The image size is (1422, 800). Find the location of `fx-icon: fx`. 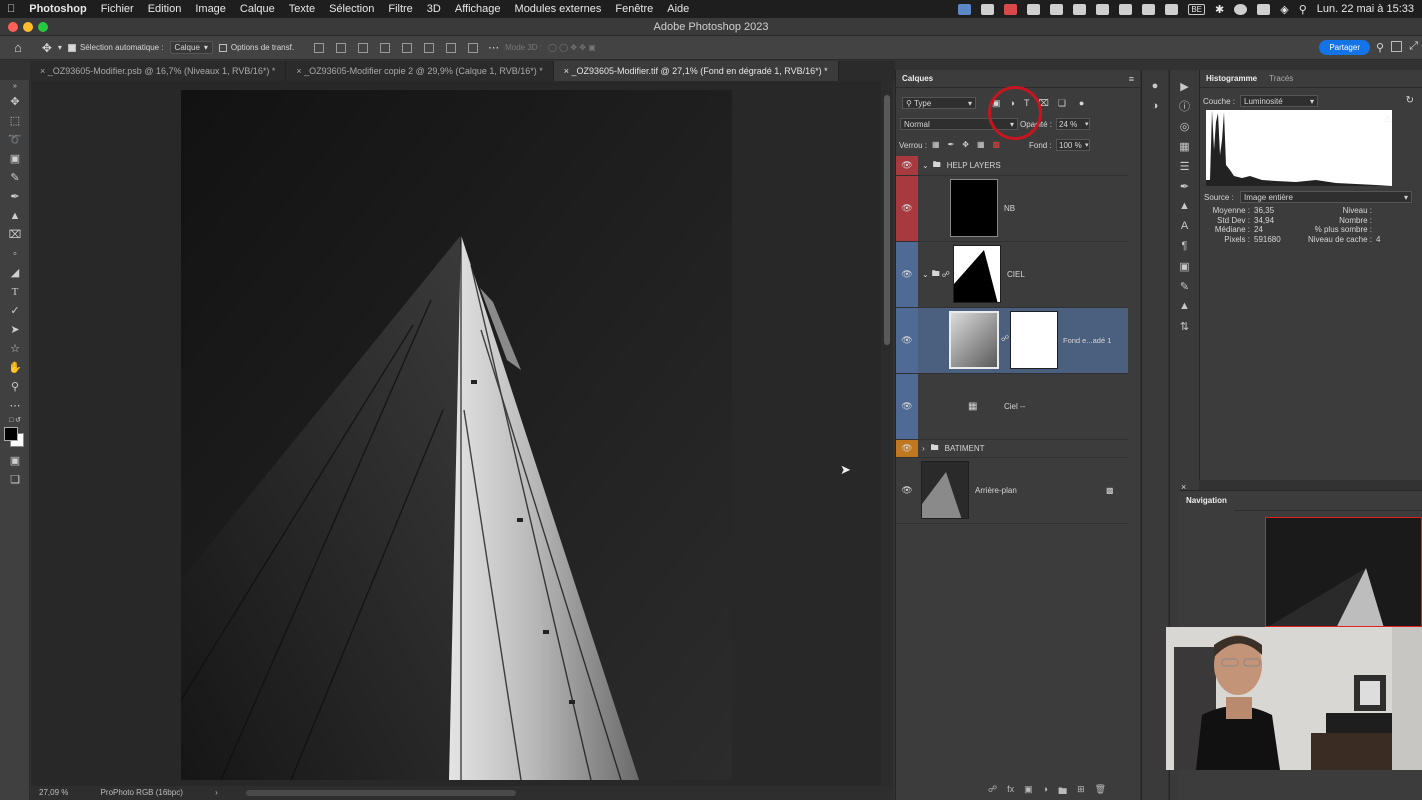

fx-icon: fx is located at coordinates (1010, 792).